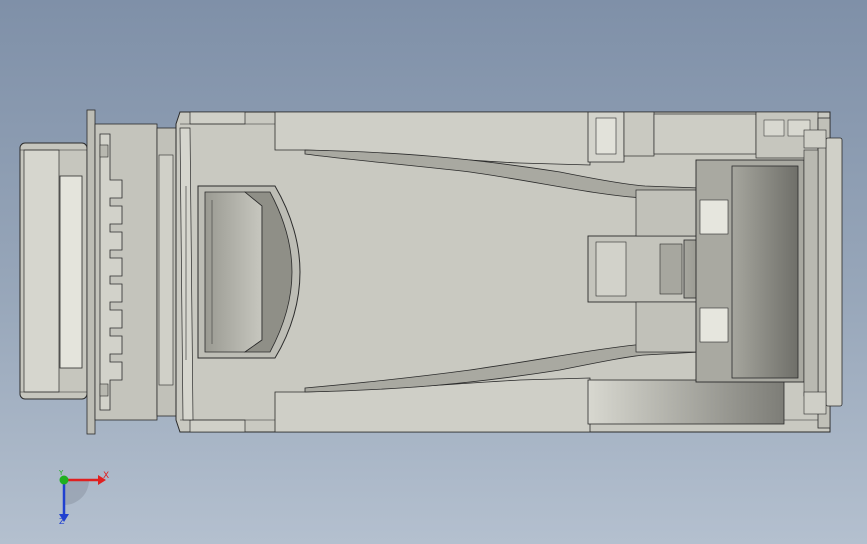  What do you see at coordinates (249, 272) in the screenshot?
I see `curved-window` at bounding box center [249, 272].